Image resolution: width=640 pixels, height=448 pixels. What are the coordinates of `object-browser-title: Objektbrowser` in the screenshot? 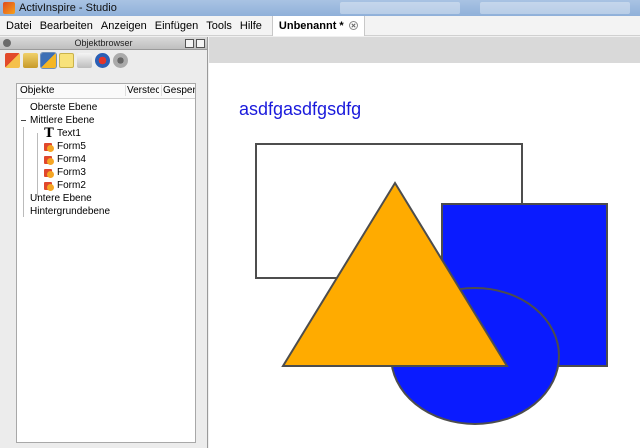 It's located at (103, 43).